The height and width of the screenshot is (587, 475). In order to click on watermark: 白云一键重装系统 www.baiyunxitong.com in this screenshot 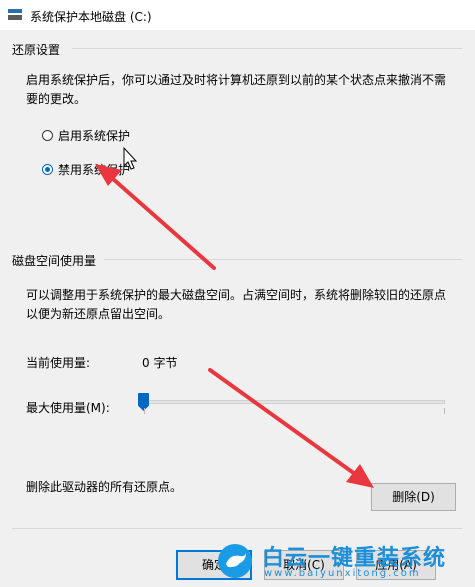, I will do `click(341, 562)`.